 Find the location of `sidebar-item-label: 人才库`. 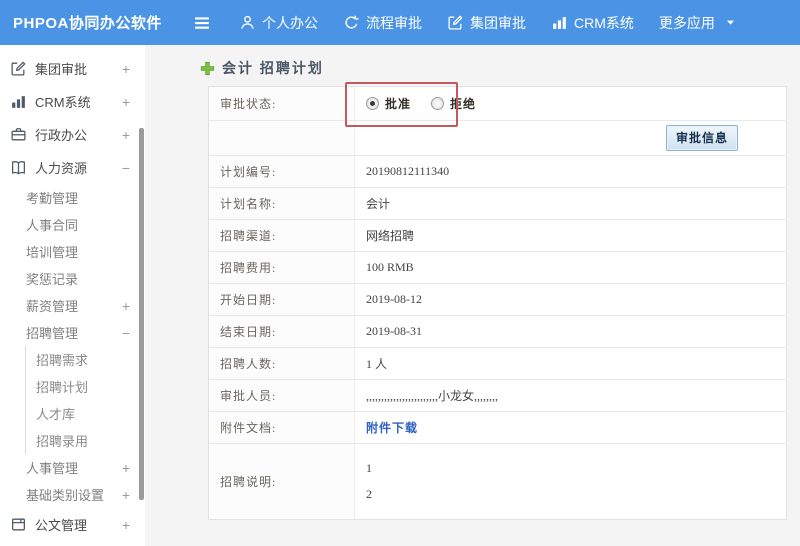

sidebar-item-label: 人才库 is located at coordinates (56, 414).